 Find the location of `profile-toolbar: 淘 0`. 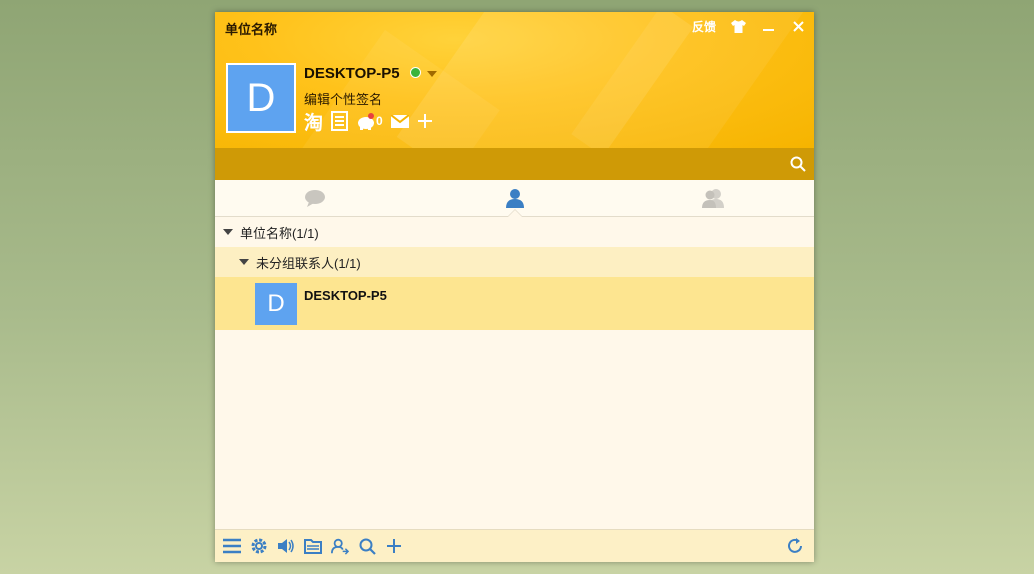

profile-toolbar: 淘 0 is located at coordinates (368, 122).